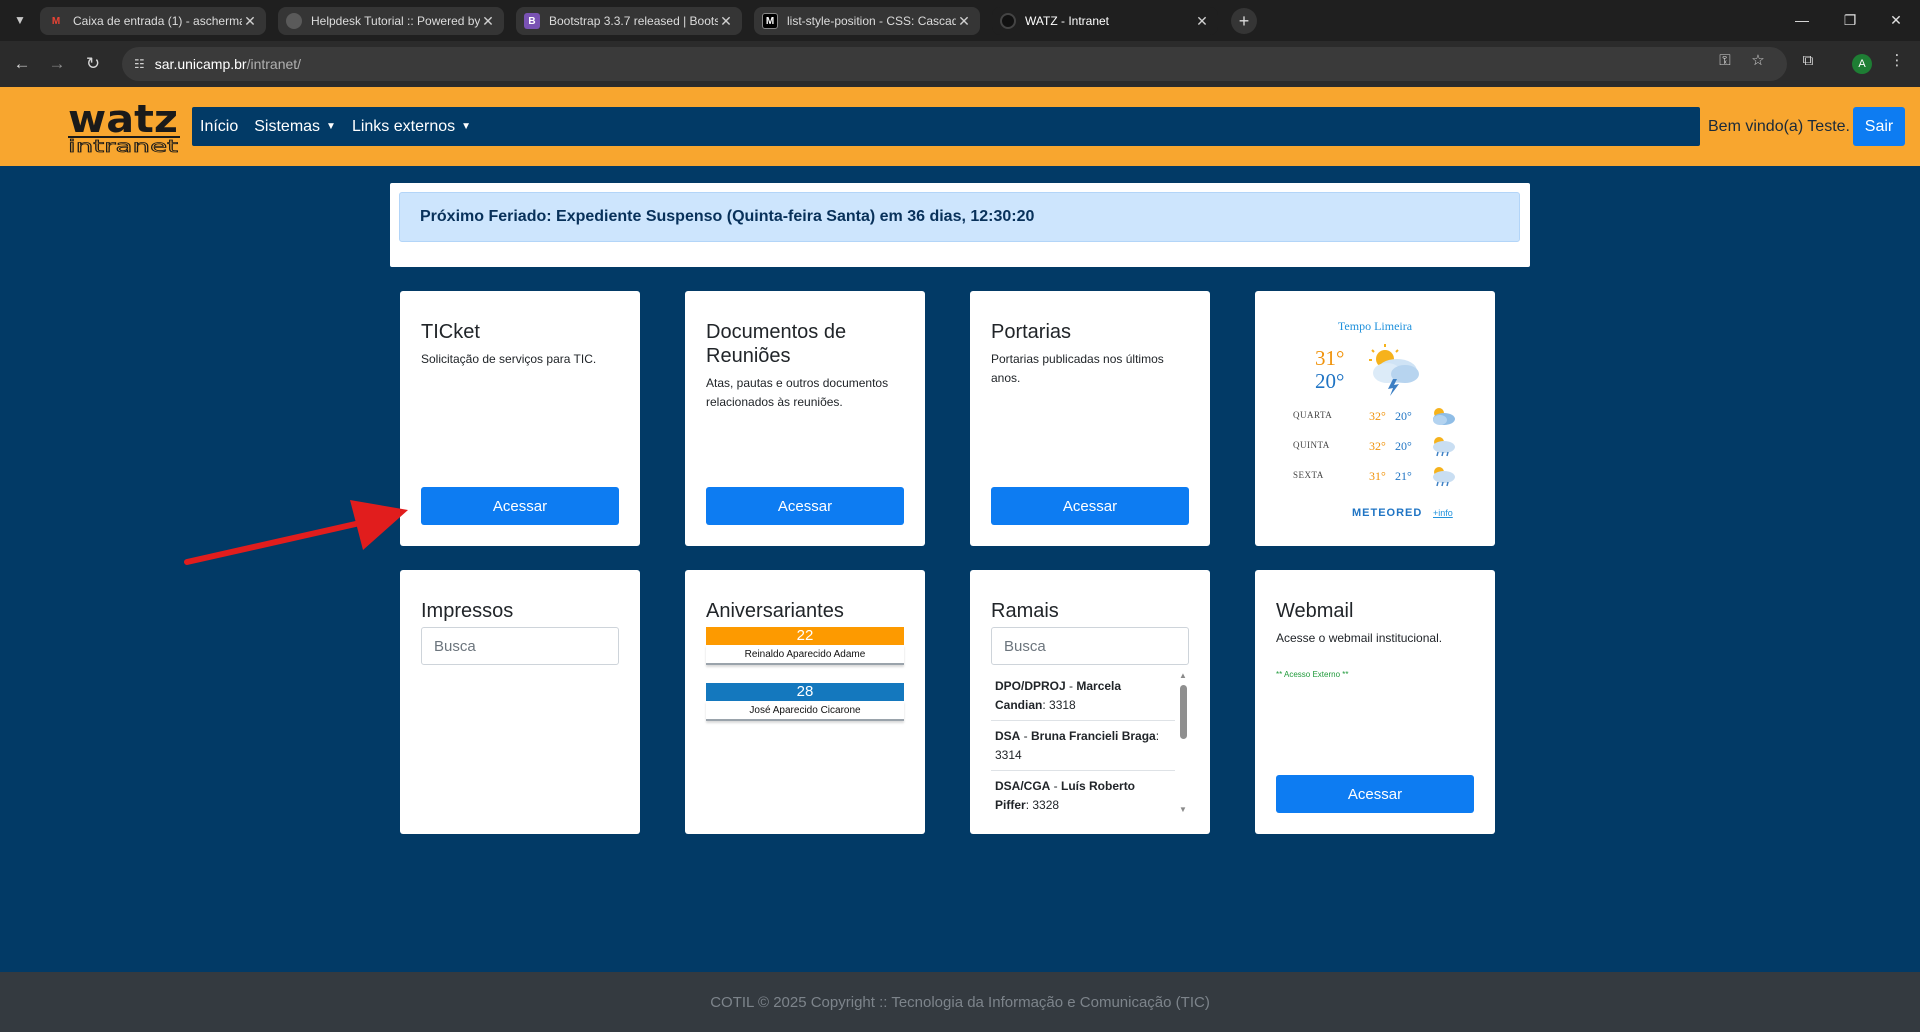  Describe the element at coordinates (805, 692) in the screenshot. I see `birthday-day: 28` at that location.